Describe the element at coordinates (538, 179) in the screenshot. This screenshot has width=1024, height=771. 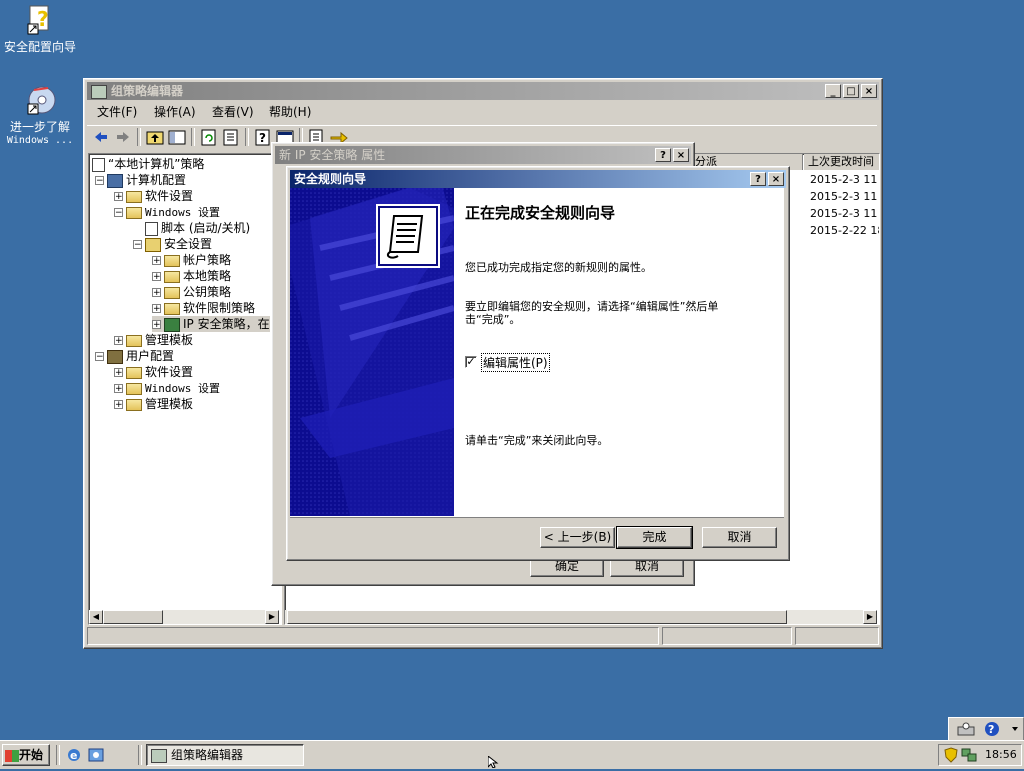
I see `wizard-titlebar: 安全规则向导 ? ×` at that location.